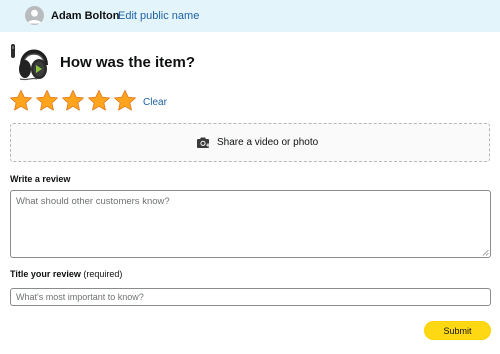 Image resolution: width=500 pixels, height=354 pixels. What do you see at coordinates (250, 16) in the screenshot?
I see `profile-bar: Adam Bolton Edit public name` at bounding box center [250, 16].